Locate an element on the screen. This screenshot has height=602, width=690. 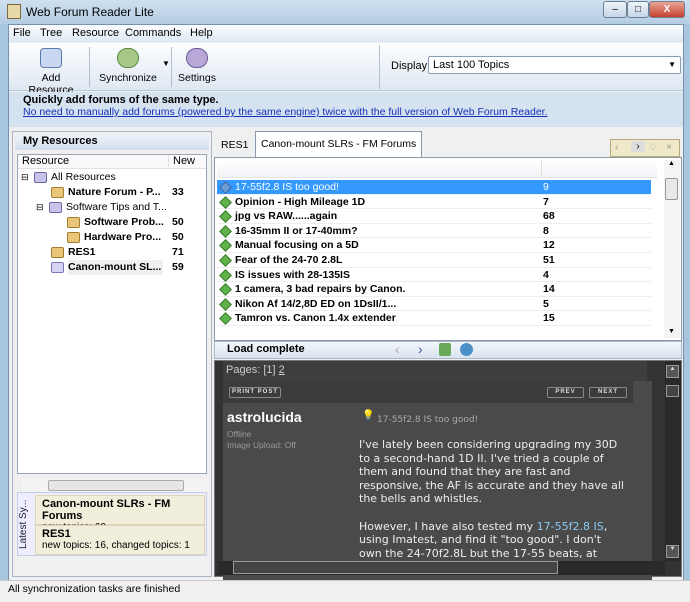
scroll-top-icon is located at coordinates (445, 349).